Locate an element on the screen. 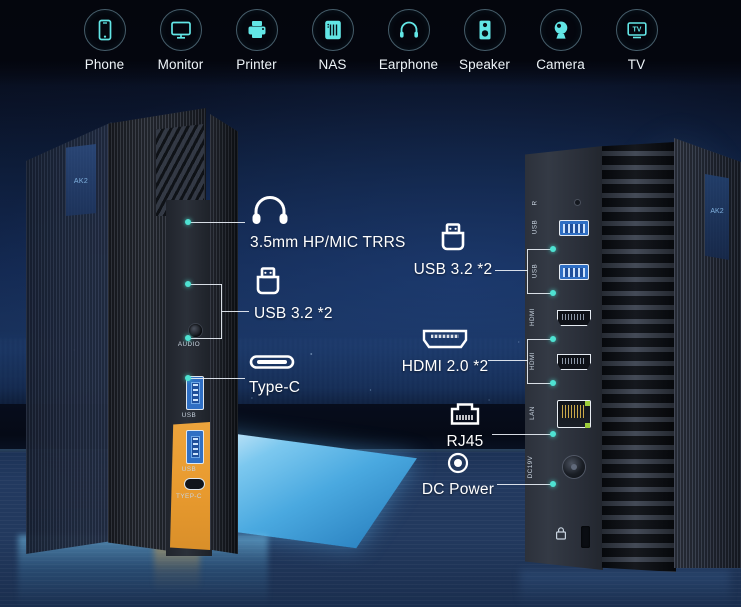 This screenshot has height=607, width=741. device-item-tv: TV TV is located at coordinates (637, 36).